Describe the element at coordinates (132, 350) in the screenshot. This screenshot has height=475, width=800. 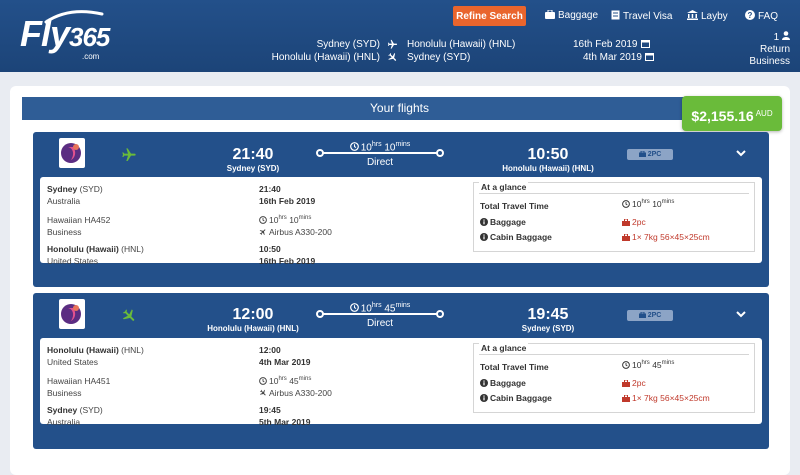
I see `origin-code: (HNL)` at that location.